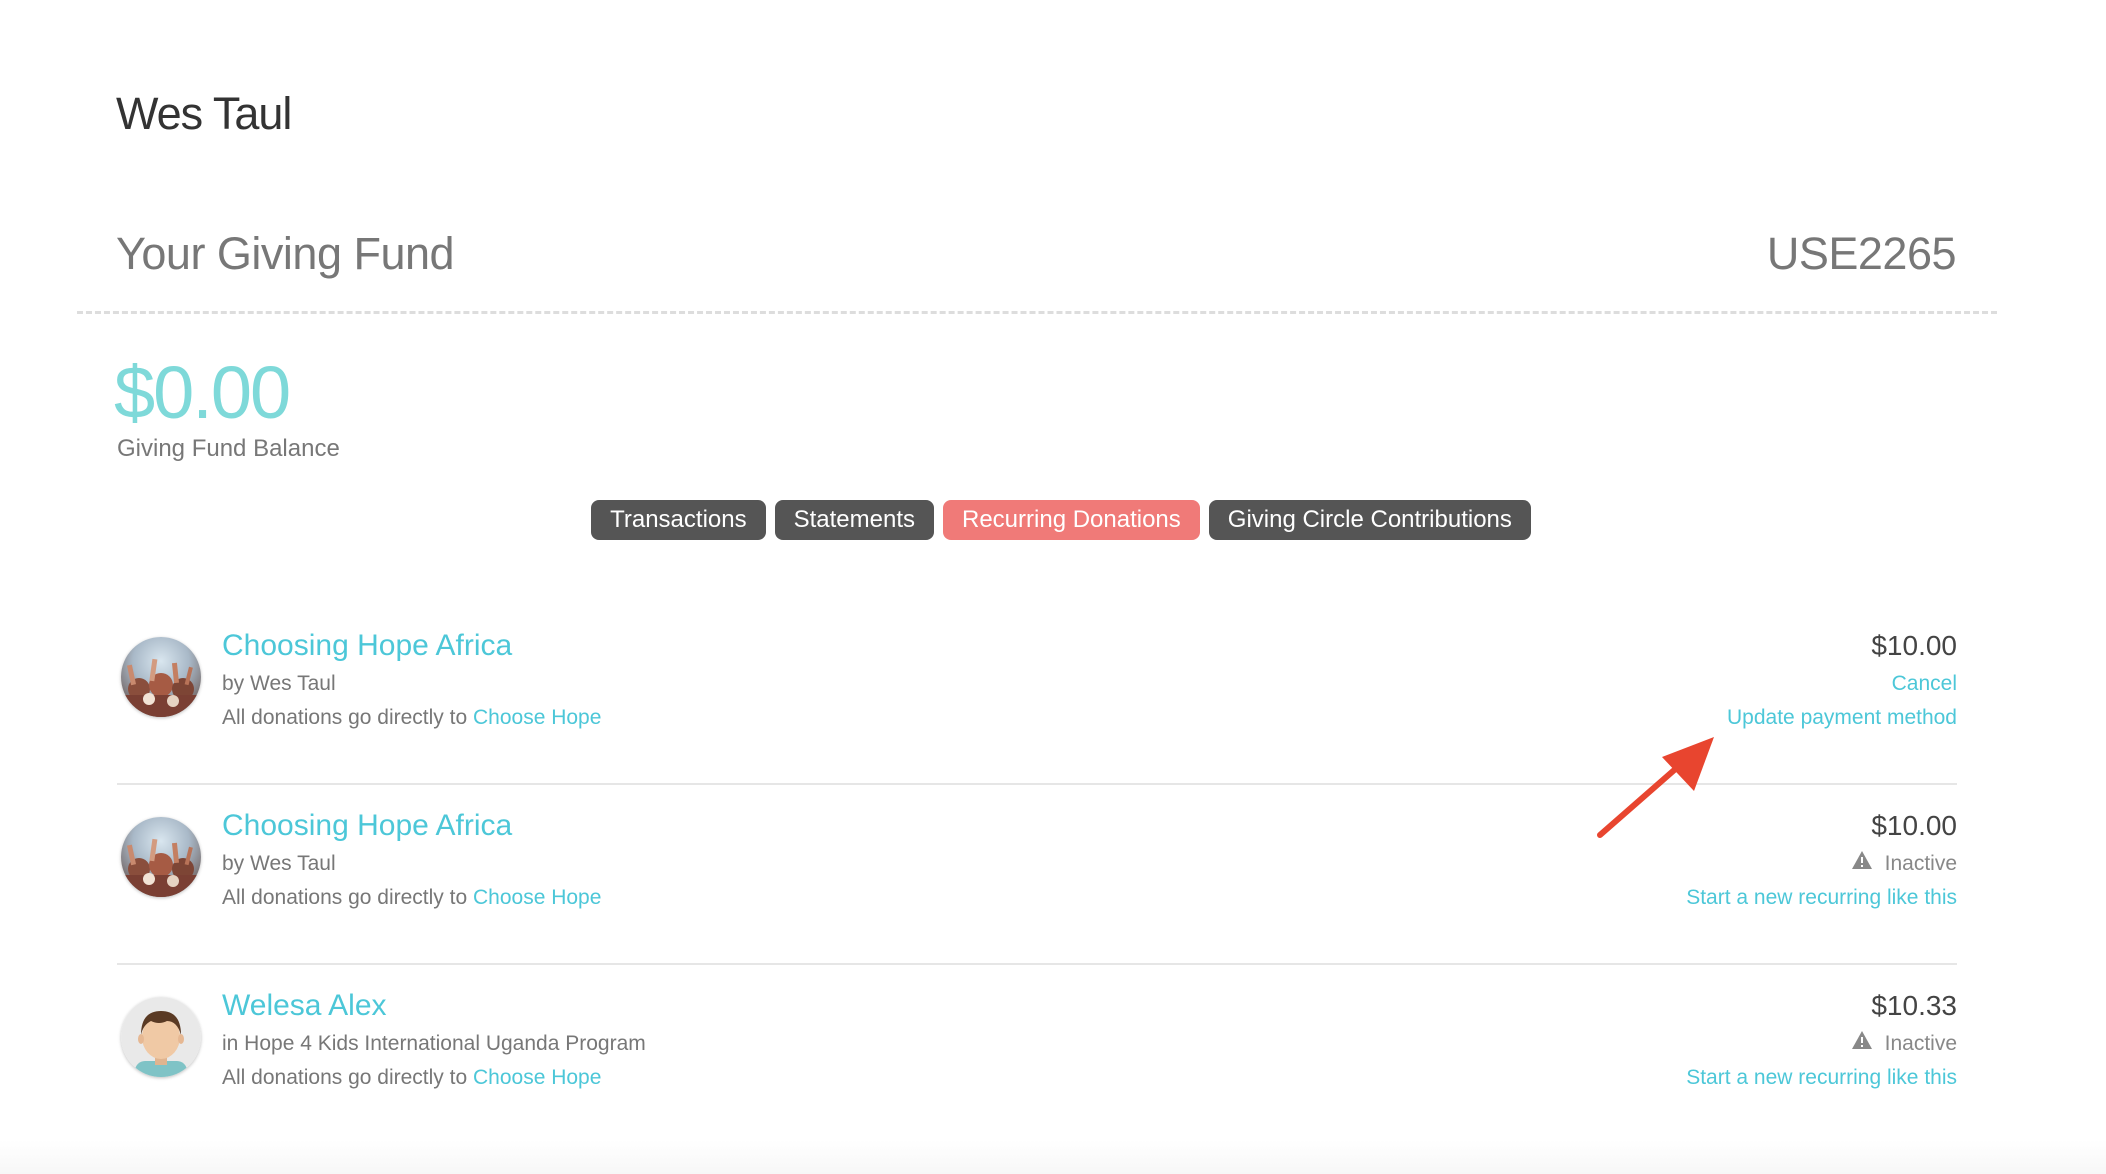 This screenshot has height=1174, width=2106. Describe the element at coordinates (204, 113) in the screenshot. I see `user-name: Wes Taul` at that location.